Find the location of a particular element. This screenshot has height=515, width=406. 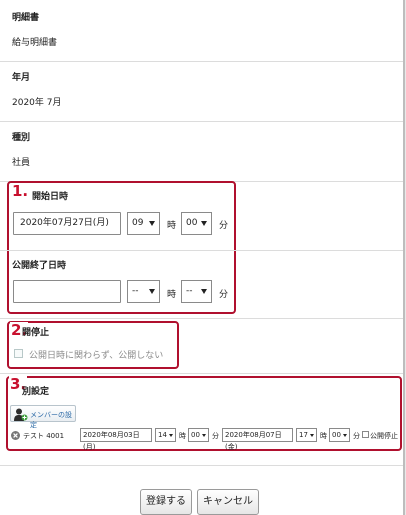

publish-stop-label: 開停止 is located at coordinates (36, 333).